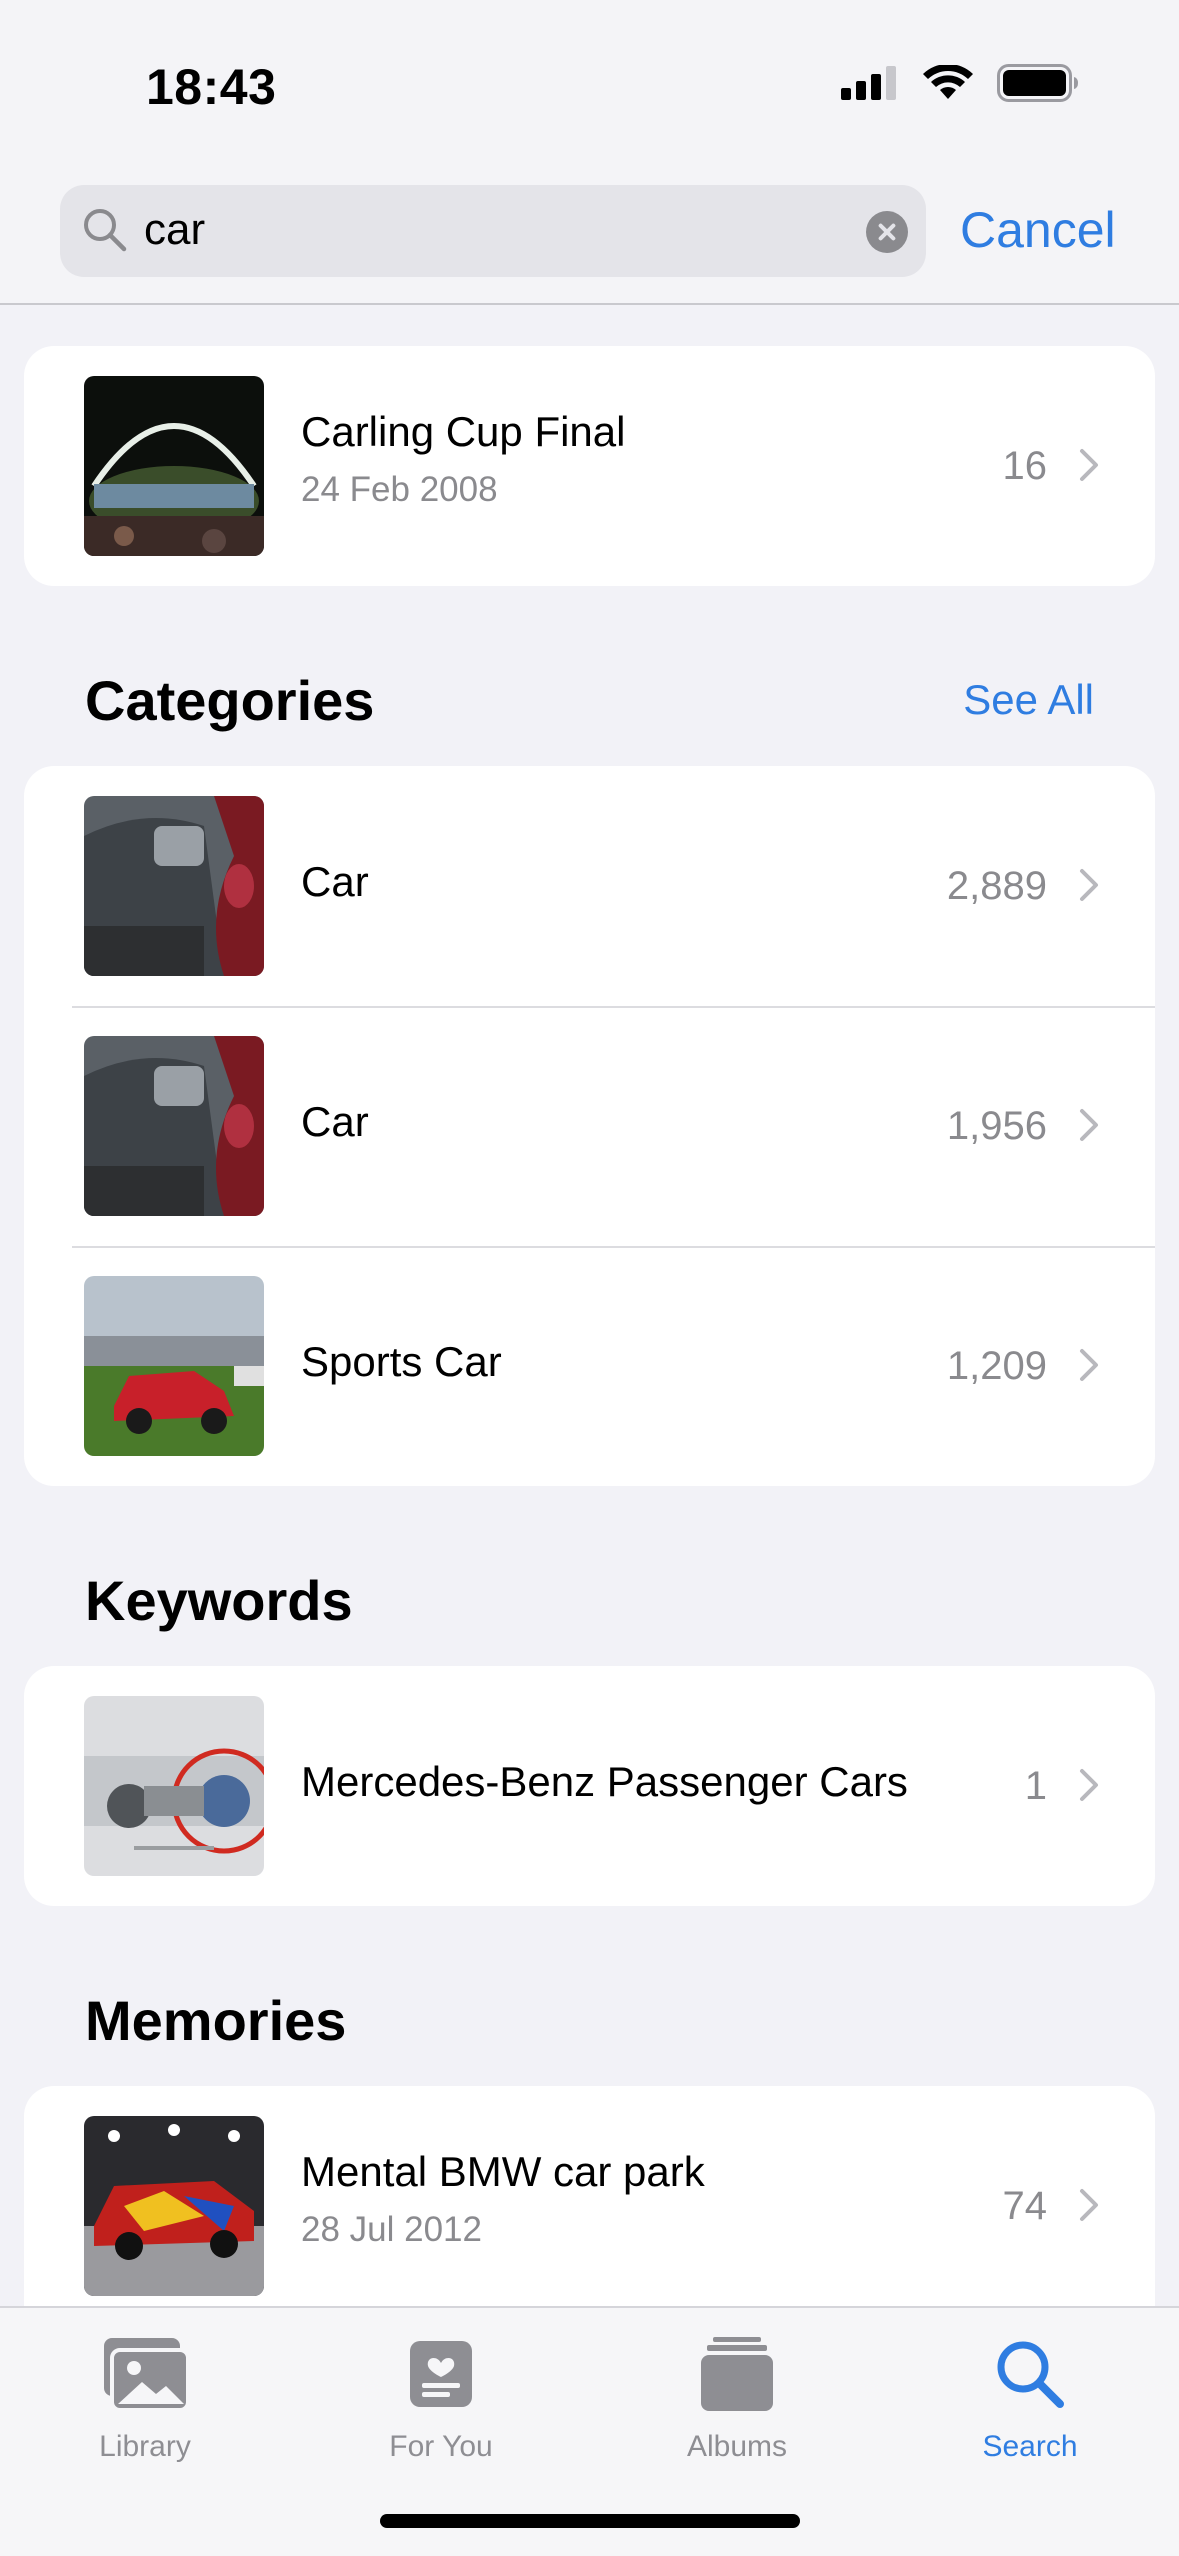 The height and width of the screenshot is (2556, 1179). I want to click on list-item: Mercedes-Benz Passenger Cars 1, so click(589, 1786).